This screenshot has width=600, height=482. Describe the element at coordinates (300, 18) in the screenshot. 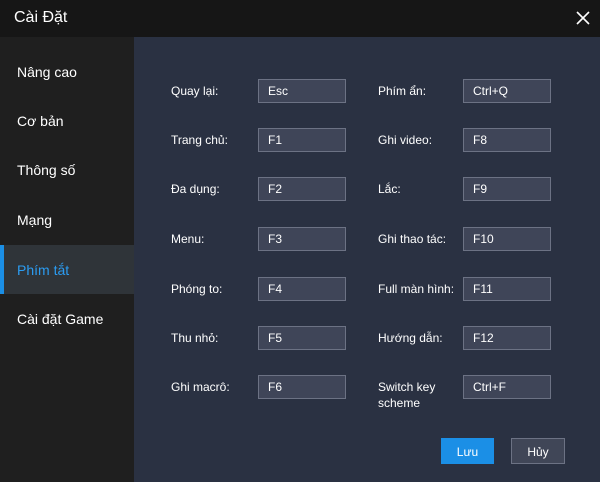

I see `title-bar: Cài Đặt` at that location.